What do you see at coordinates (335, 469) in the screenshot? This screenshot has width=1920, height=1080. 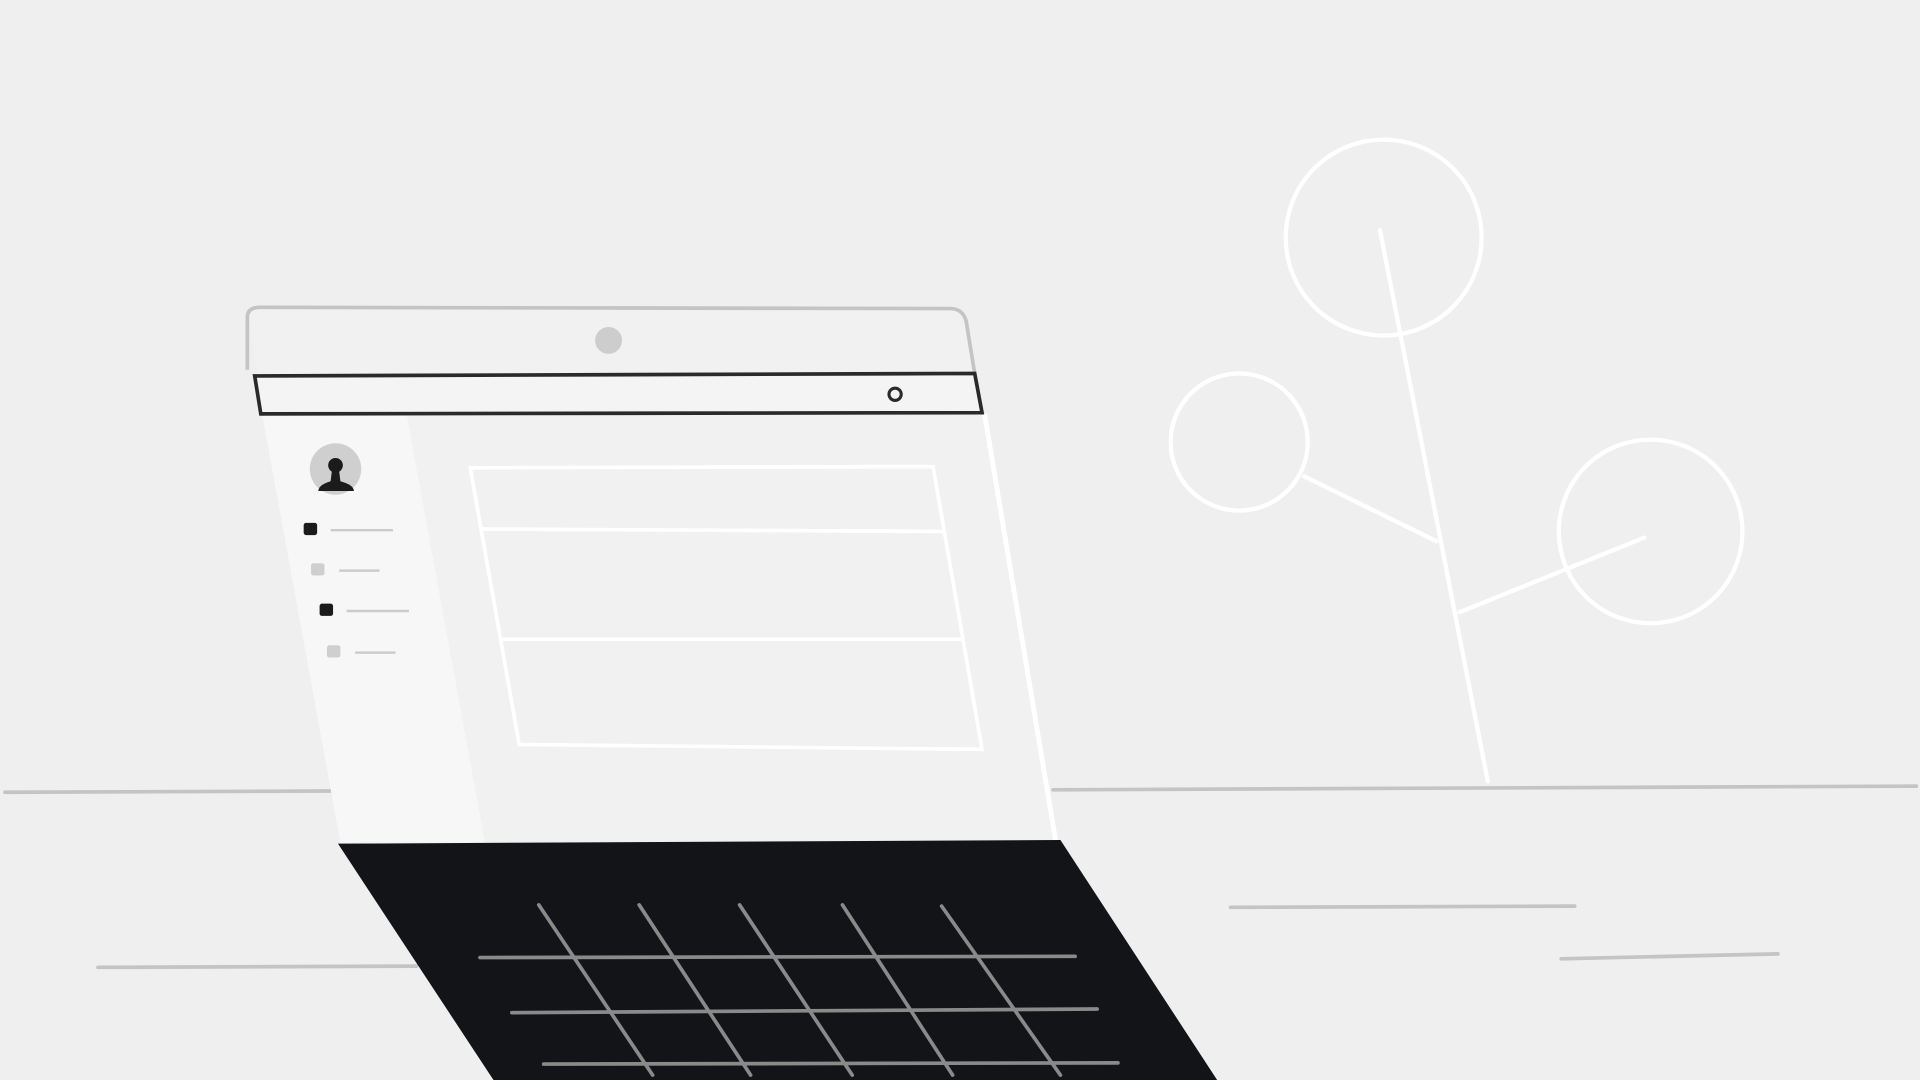 I see `user-avatar-icon` at bounding box center [335, 469].